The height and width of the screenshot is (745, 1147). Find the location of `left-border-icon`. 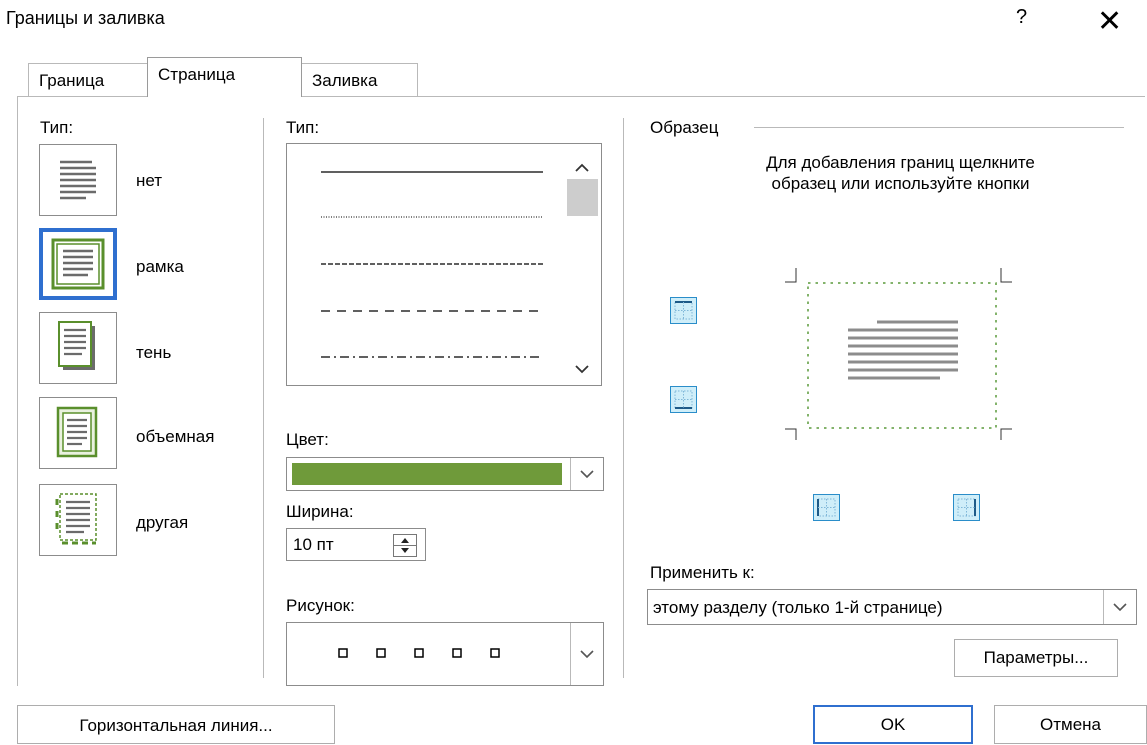

left-border-icon is located at coordinates (826, 507).